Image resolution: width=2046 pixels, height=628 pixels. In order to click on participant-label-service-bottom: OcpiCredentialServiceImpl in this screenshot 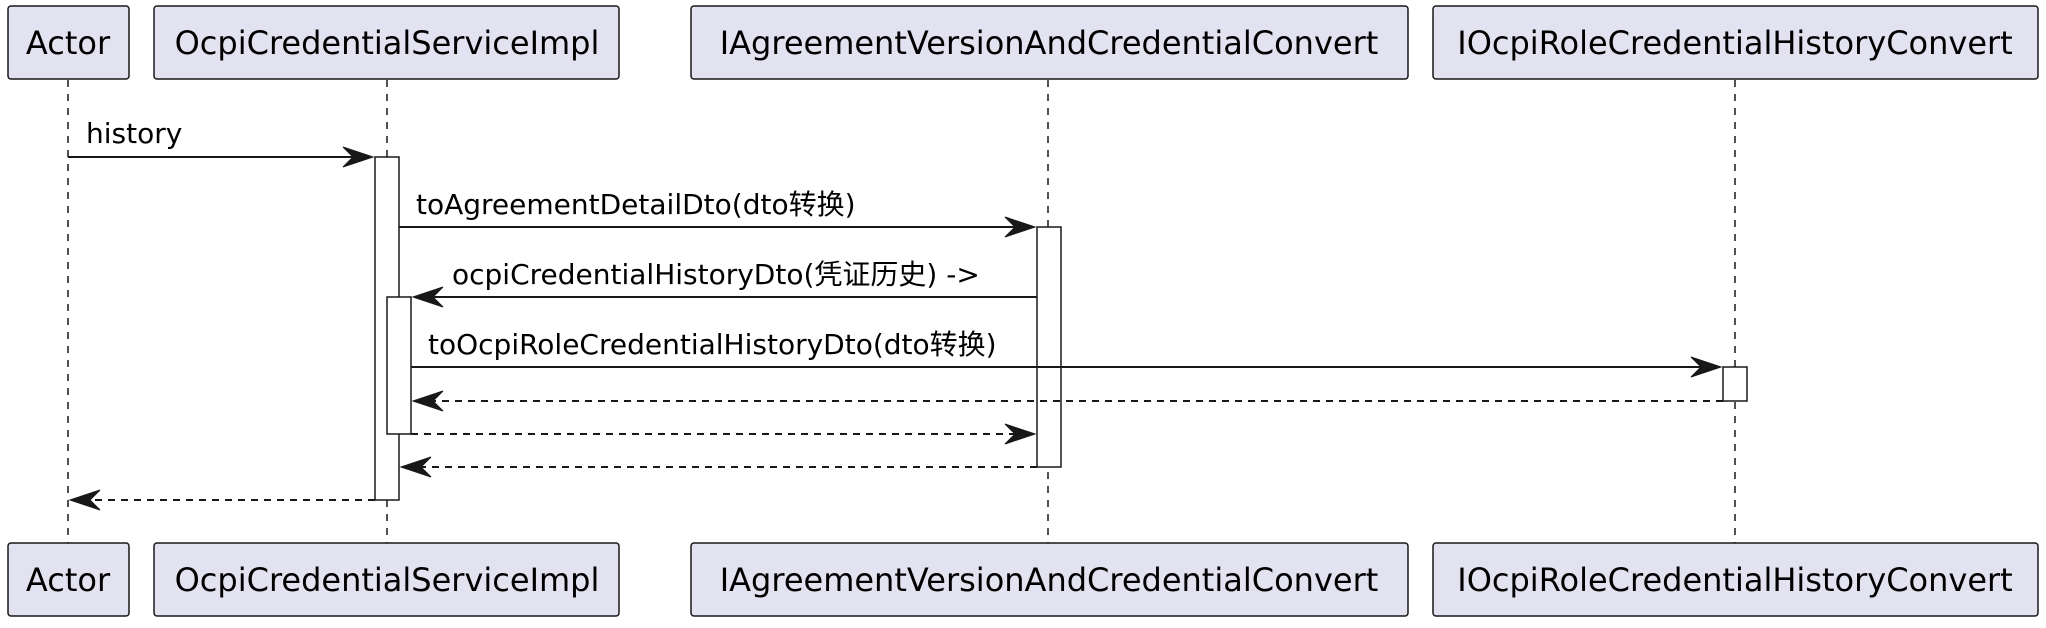, I will do `click(387, 580)`.